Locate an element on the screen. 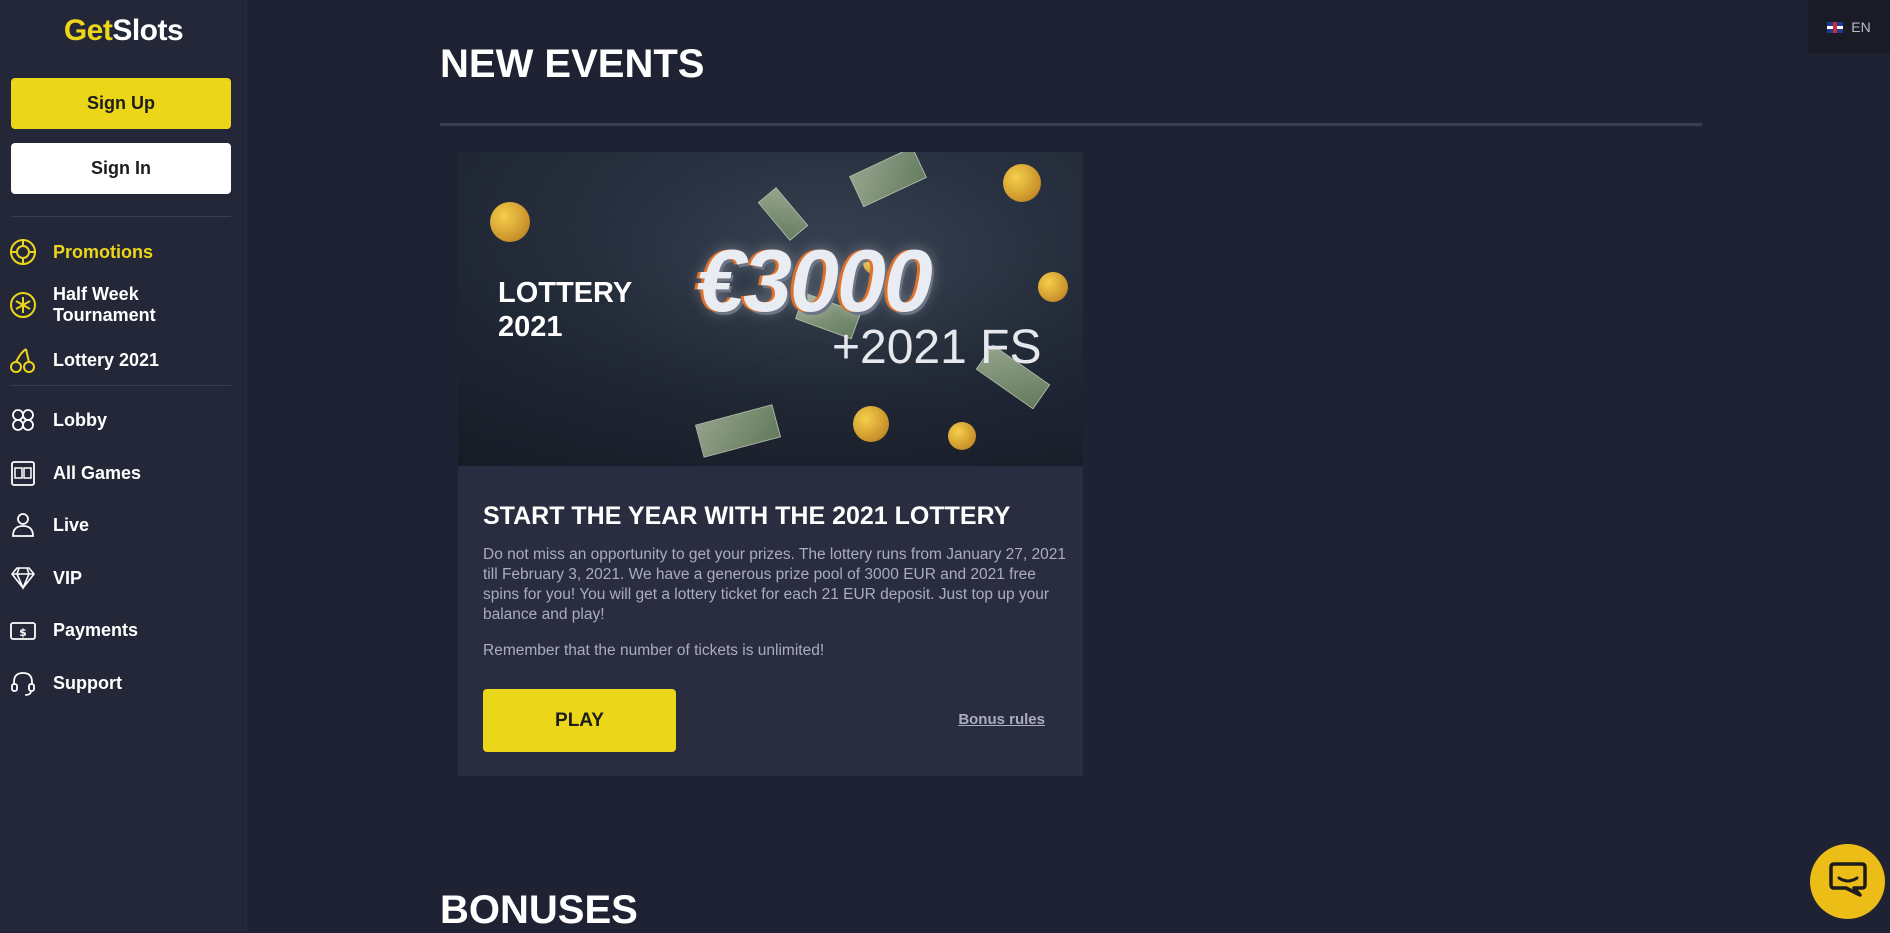 The image size is (1890, 933). sidebar-item-support: Support is located at coordinates (120, 683).